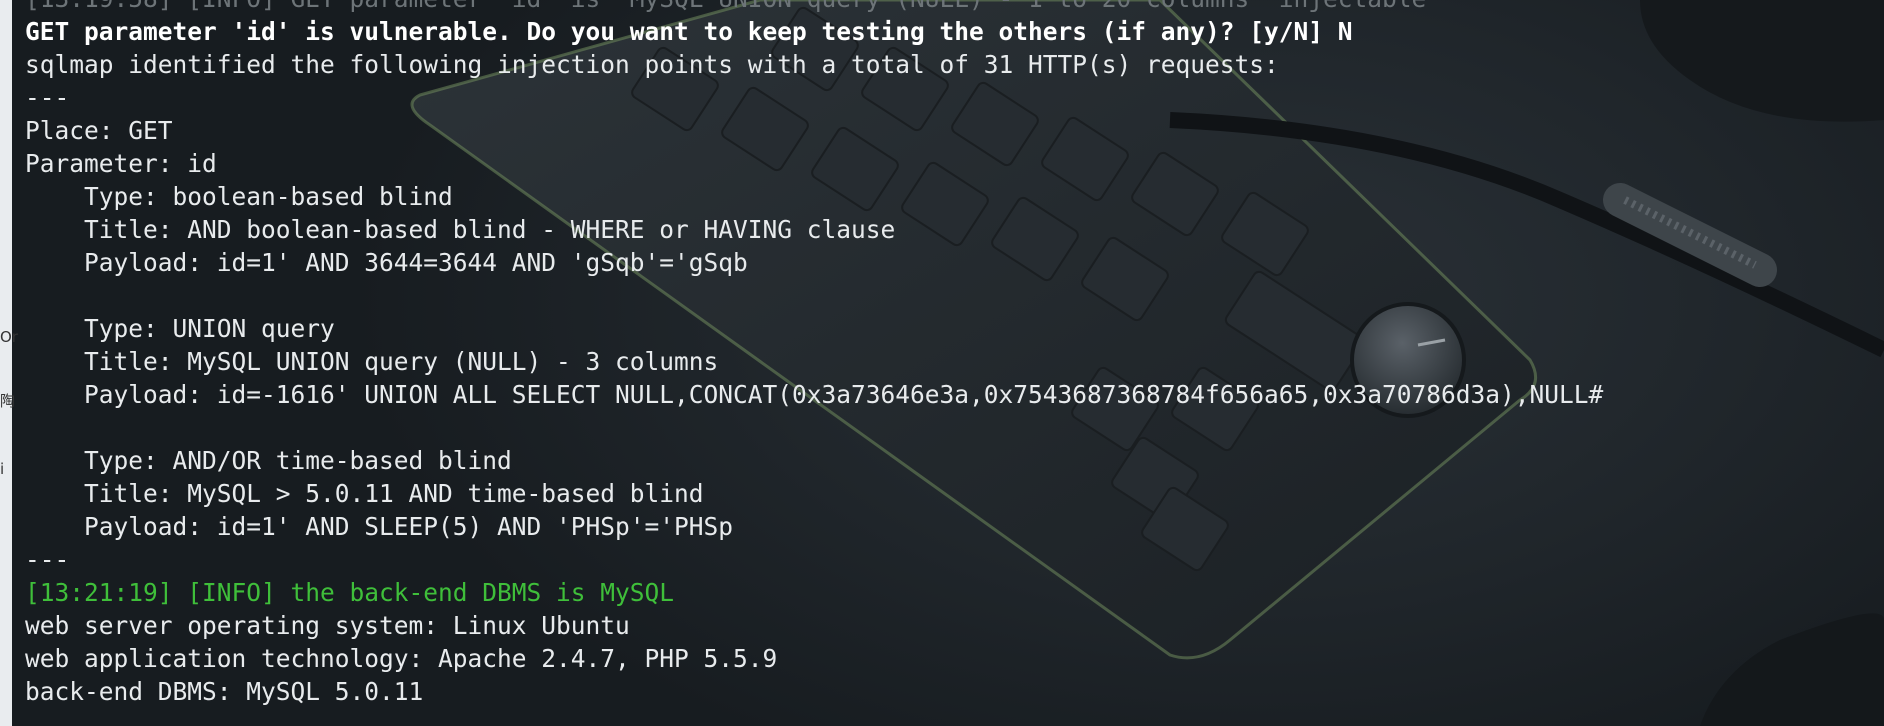  Describe the element at coordinates (8, 401) in the screenshot. I see `side-strip-glyph: 陶` at that location.